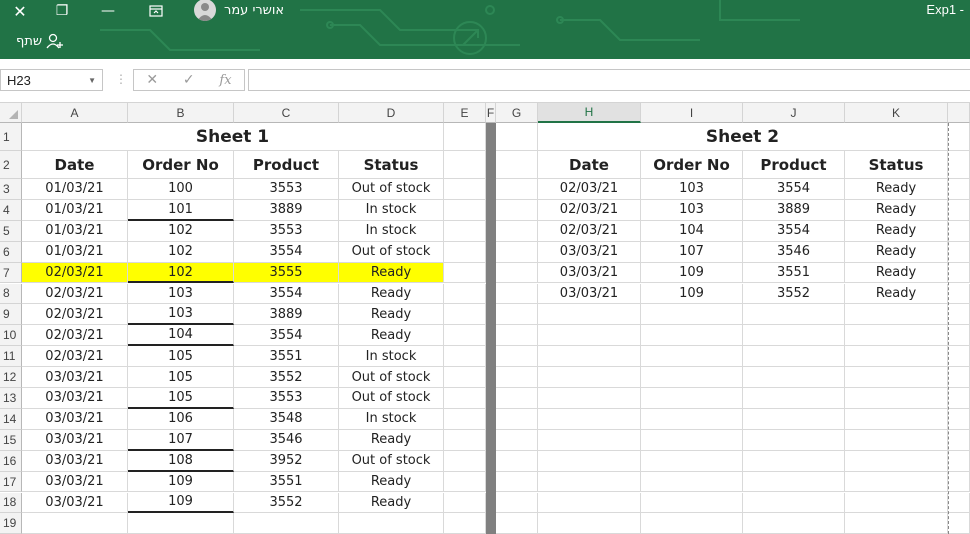 This screenshot has width=970, height=534. Describe the element at coordinates (896, 113) in the screenshot. I see `column-header-k: K` at that location.